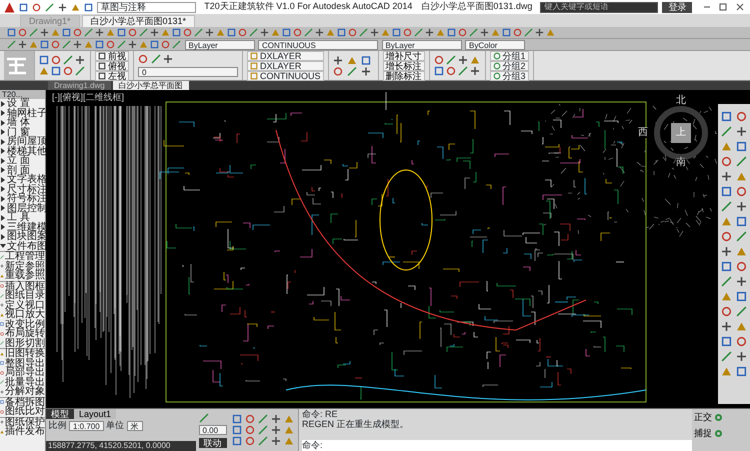  What do you see at coordinates (22, 353) in the screenshot?
I see `menu-item: 旧图转换` at bounding box center [22, 353].